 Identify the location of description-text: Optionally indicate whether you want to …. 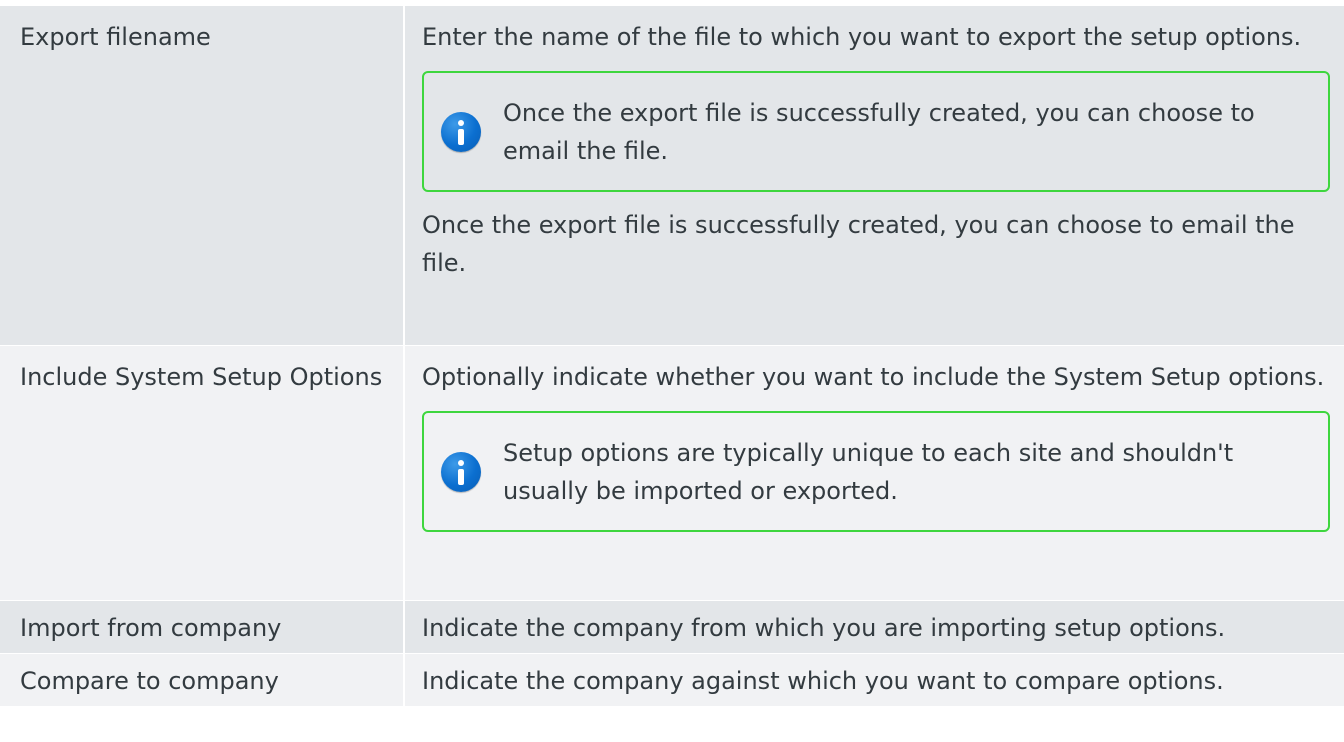
(873, 376).